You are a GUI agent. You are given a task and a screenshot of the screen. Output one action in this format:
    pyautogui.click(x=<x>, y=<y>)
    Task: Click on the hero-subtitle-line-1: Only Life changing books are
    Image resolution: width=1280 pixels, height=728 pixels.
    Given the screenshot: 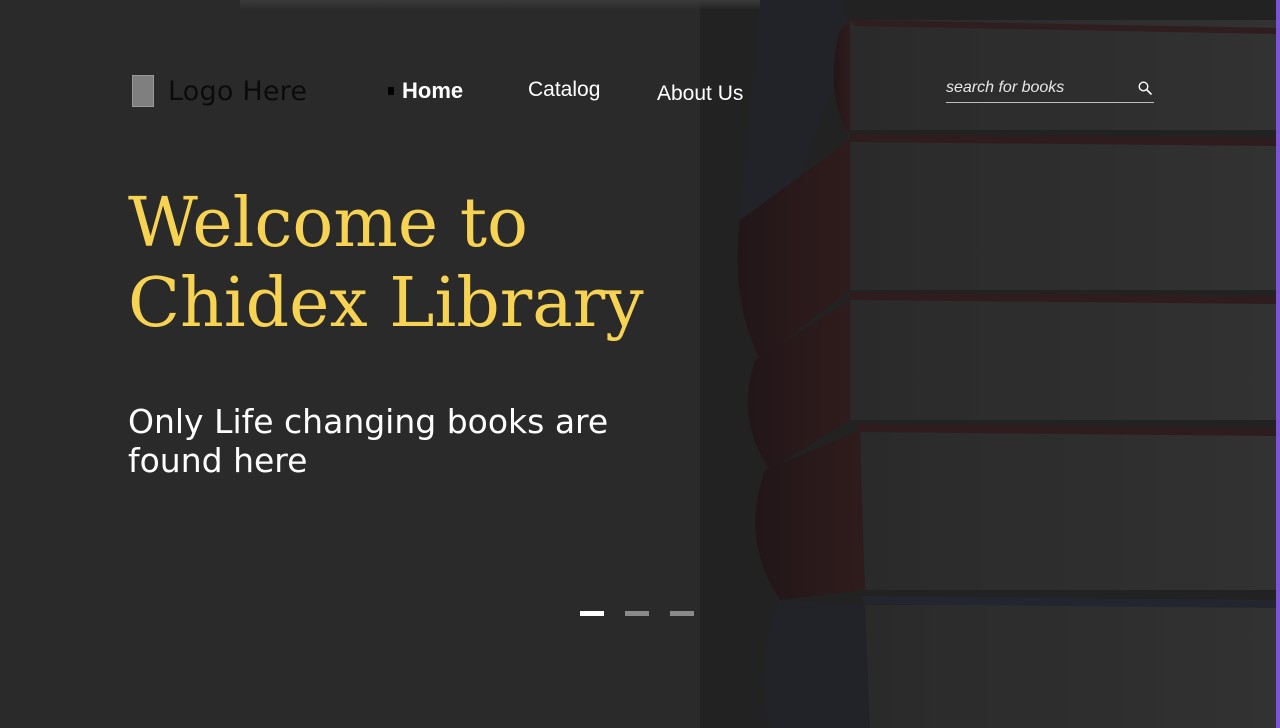 What is the action you would take?
    pyautogui.click(x=368, y=421)
    